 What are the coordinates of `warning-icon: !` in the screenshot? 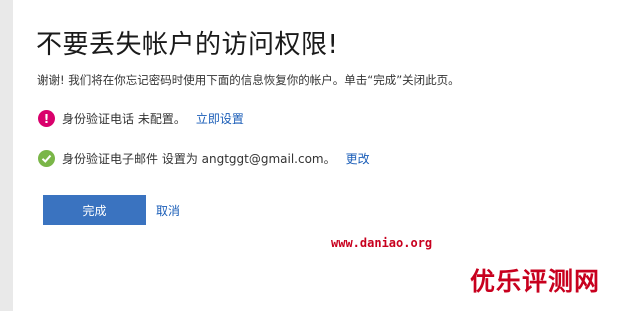 It's located at (46, 118).